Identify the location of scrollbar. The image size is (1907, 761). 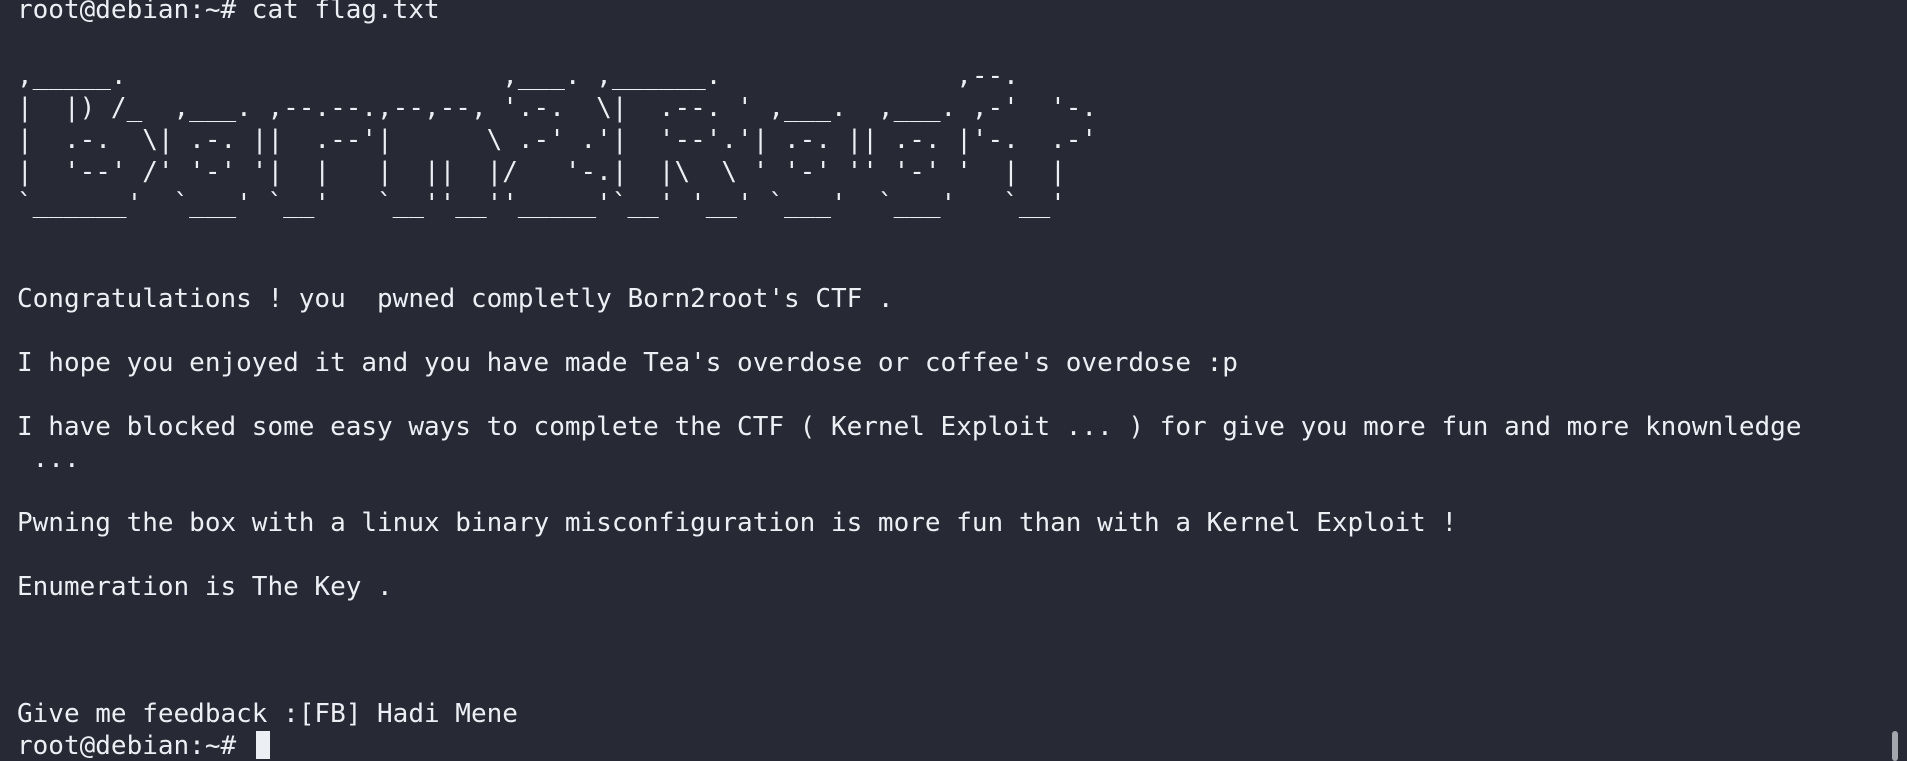
(1895, 380).